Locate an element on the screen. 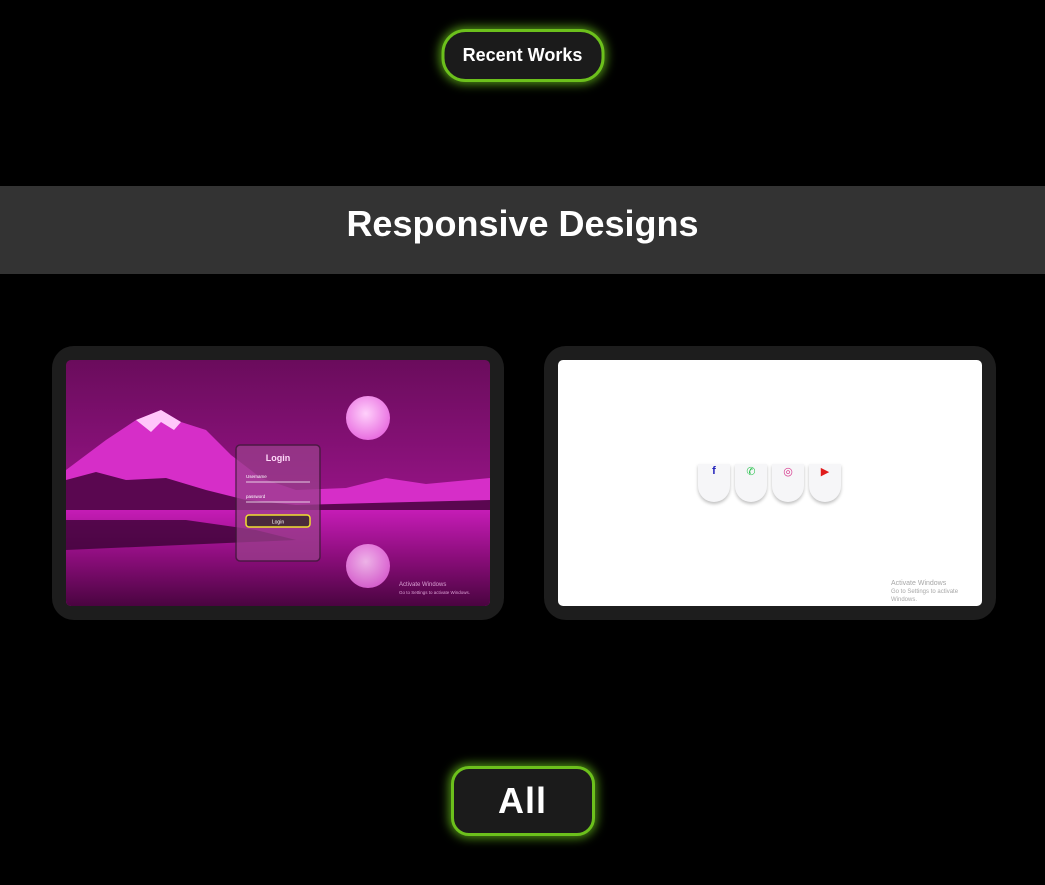 Image resolution: width=1045 pixels, height=885 pixels. whatsapp-icon: ✆ is located at coordinates (751, 483).